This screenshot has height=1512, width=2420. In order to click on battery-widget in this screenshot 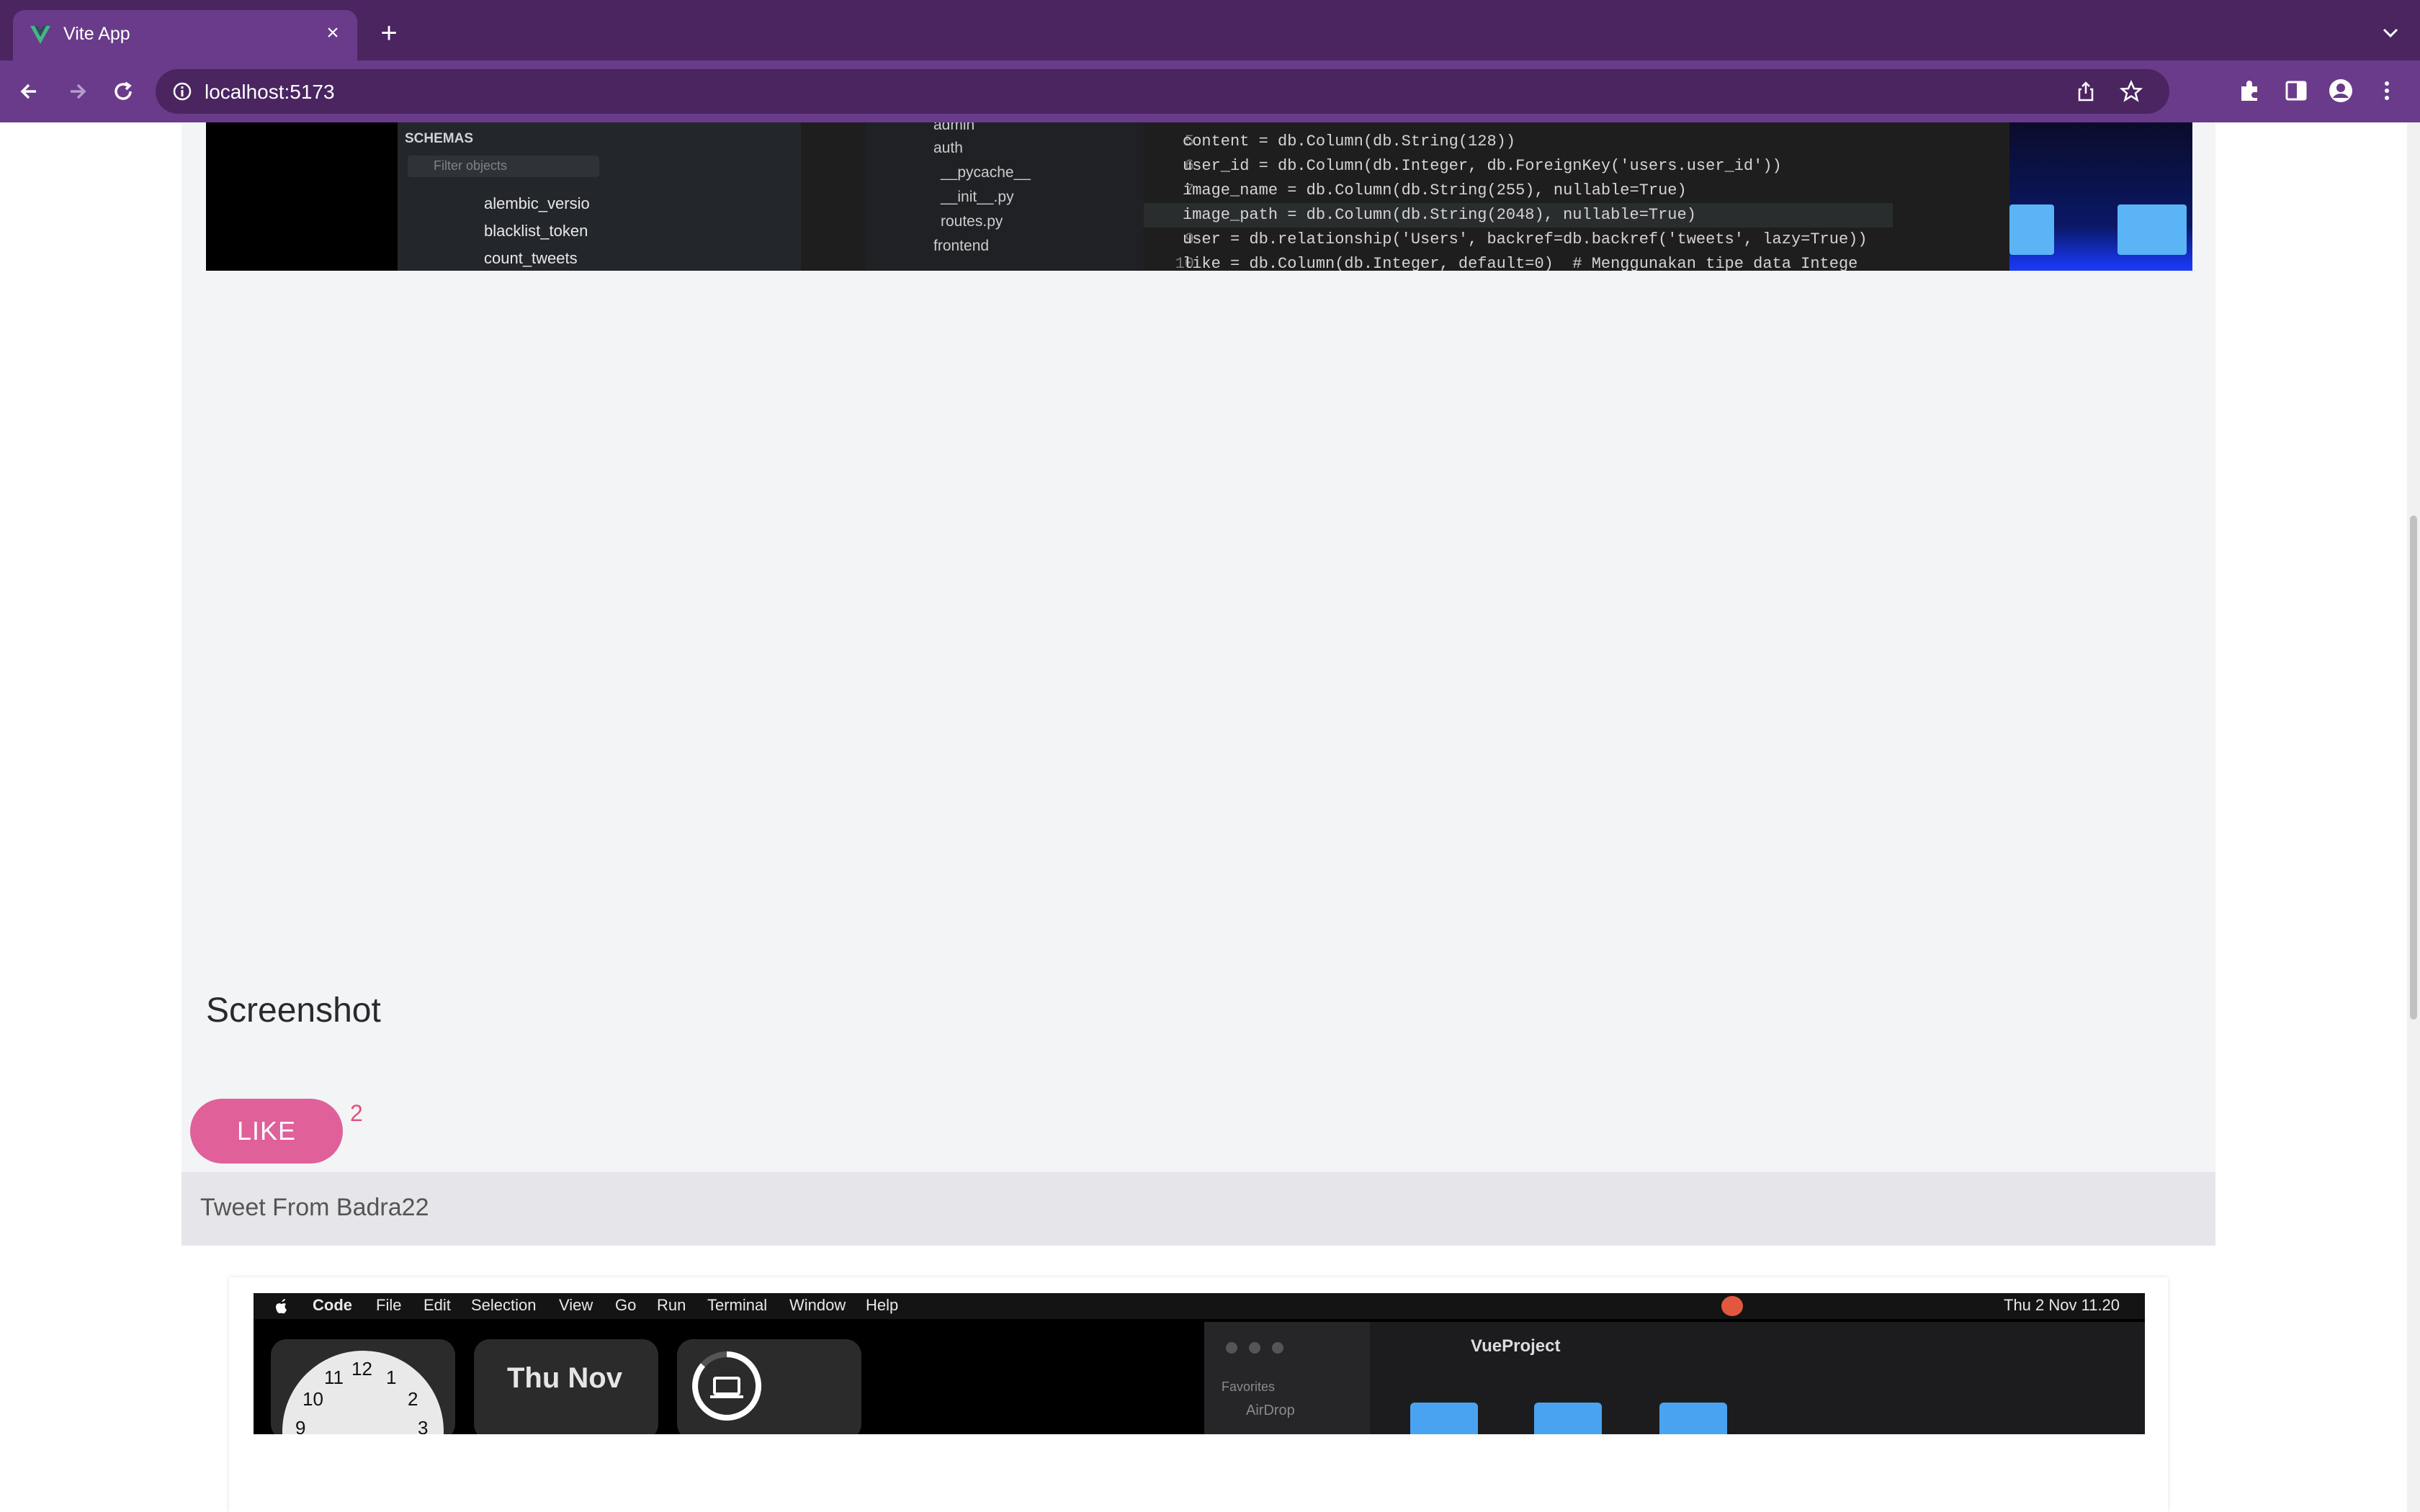, I will do `click(769, 1386)`.